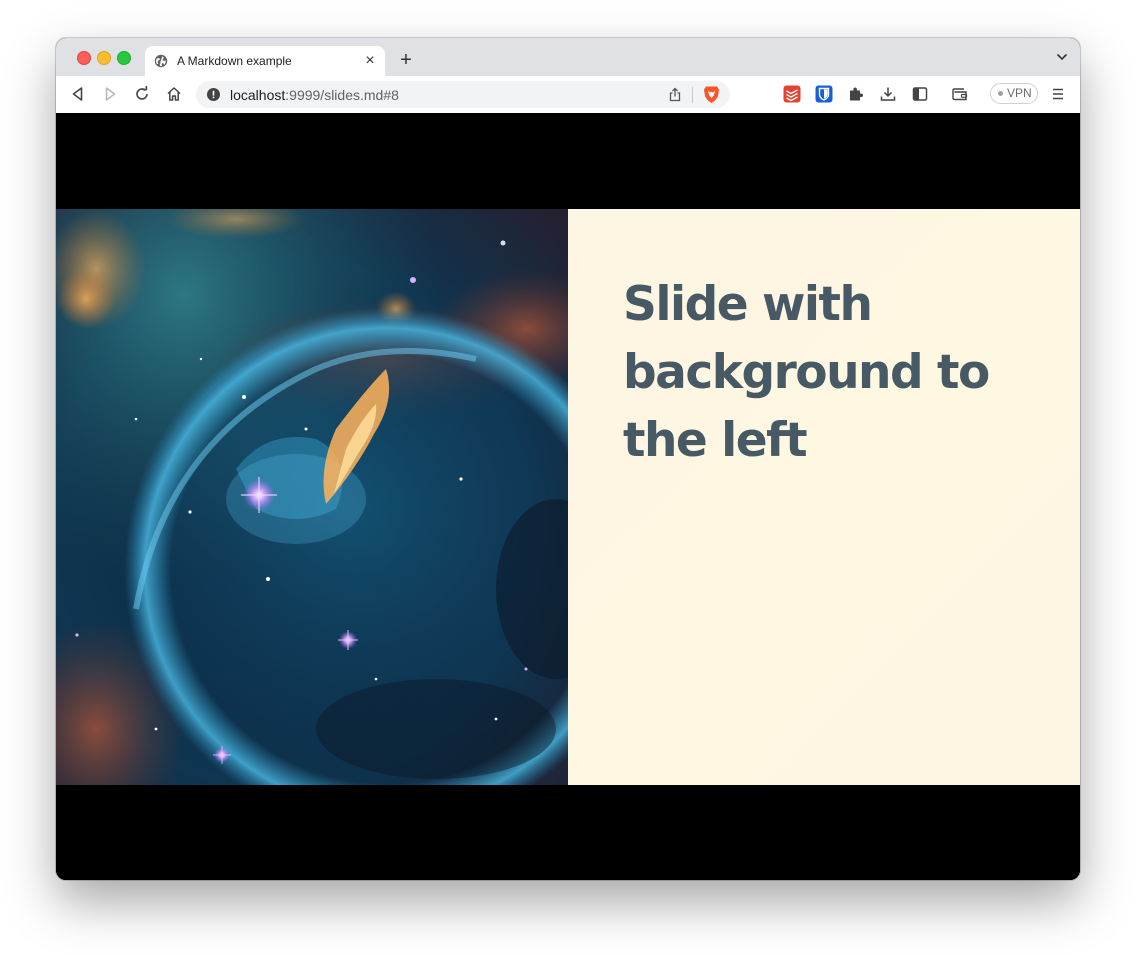 This screenshot has width=1136, height=955. Describe the element at coordinates (104, 58) in the screenshot. I see `minimize-window-button` at that location.